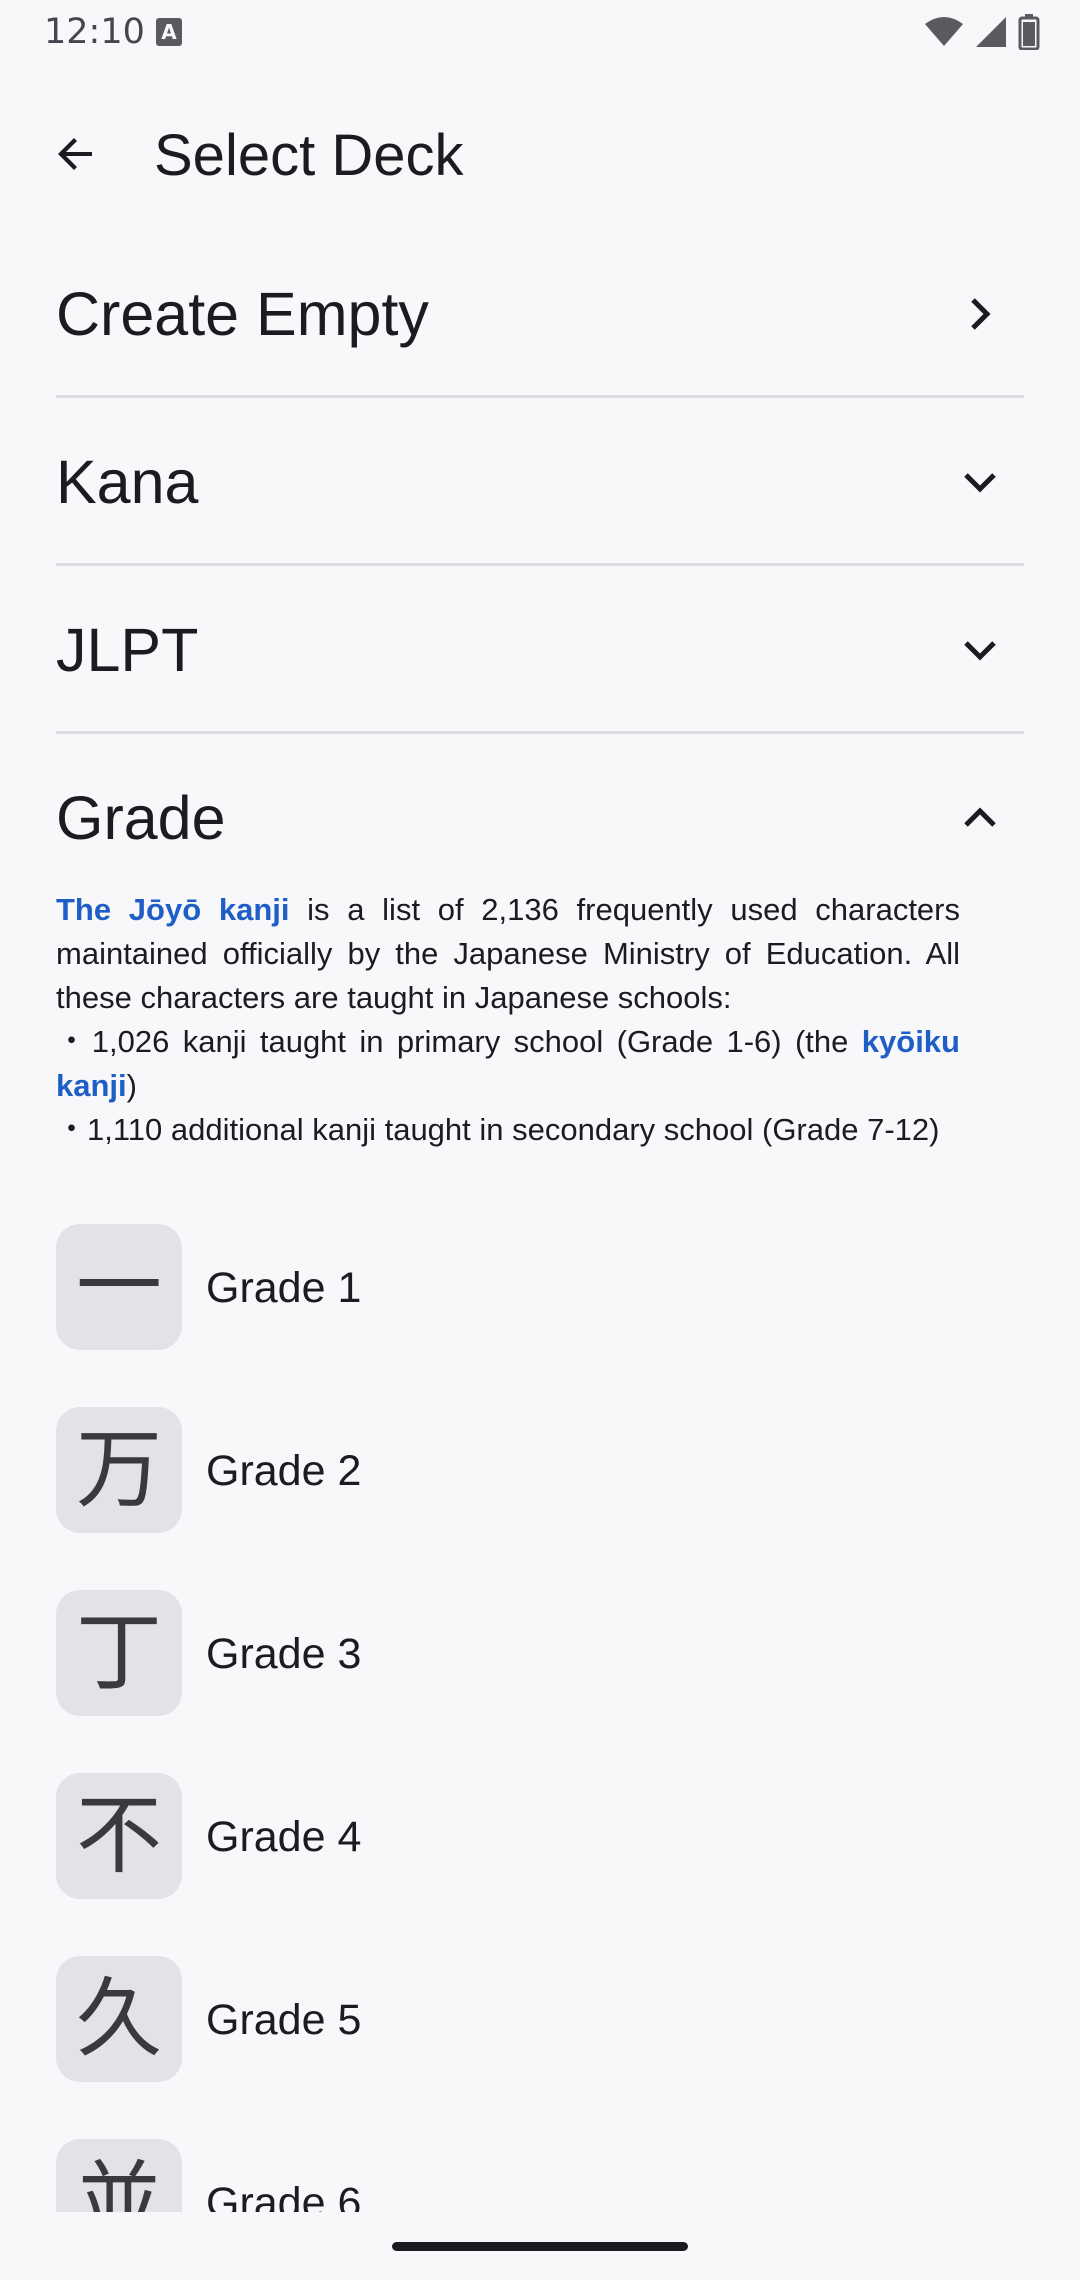 The width and height of the screenshot is (1080, 2280). What do you see at coordinates (540, 32) in the screenshot?
I see `status-bar: 12:10 A` at bounding box center [540, 32].